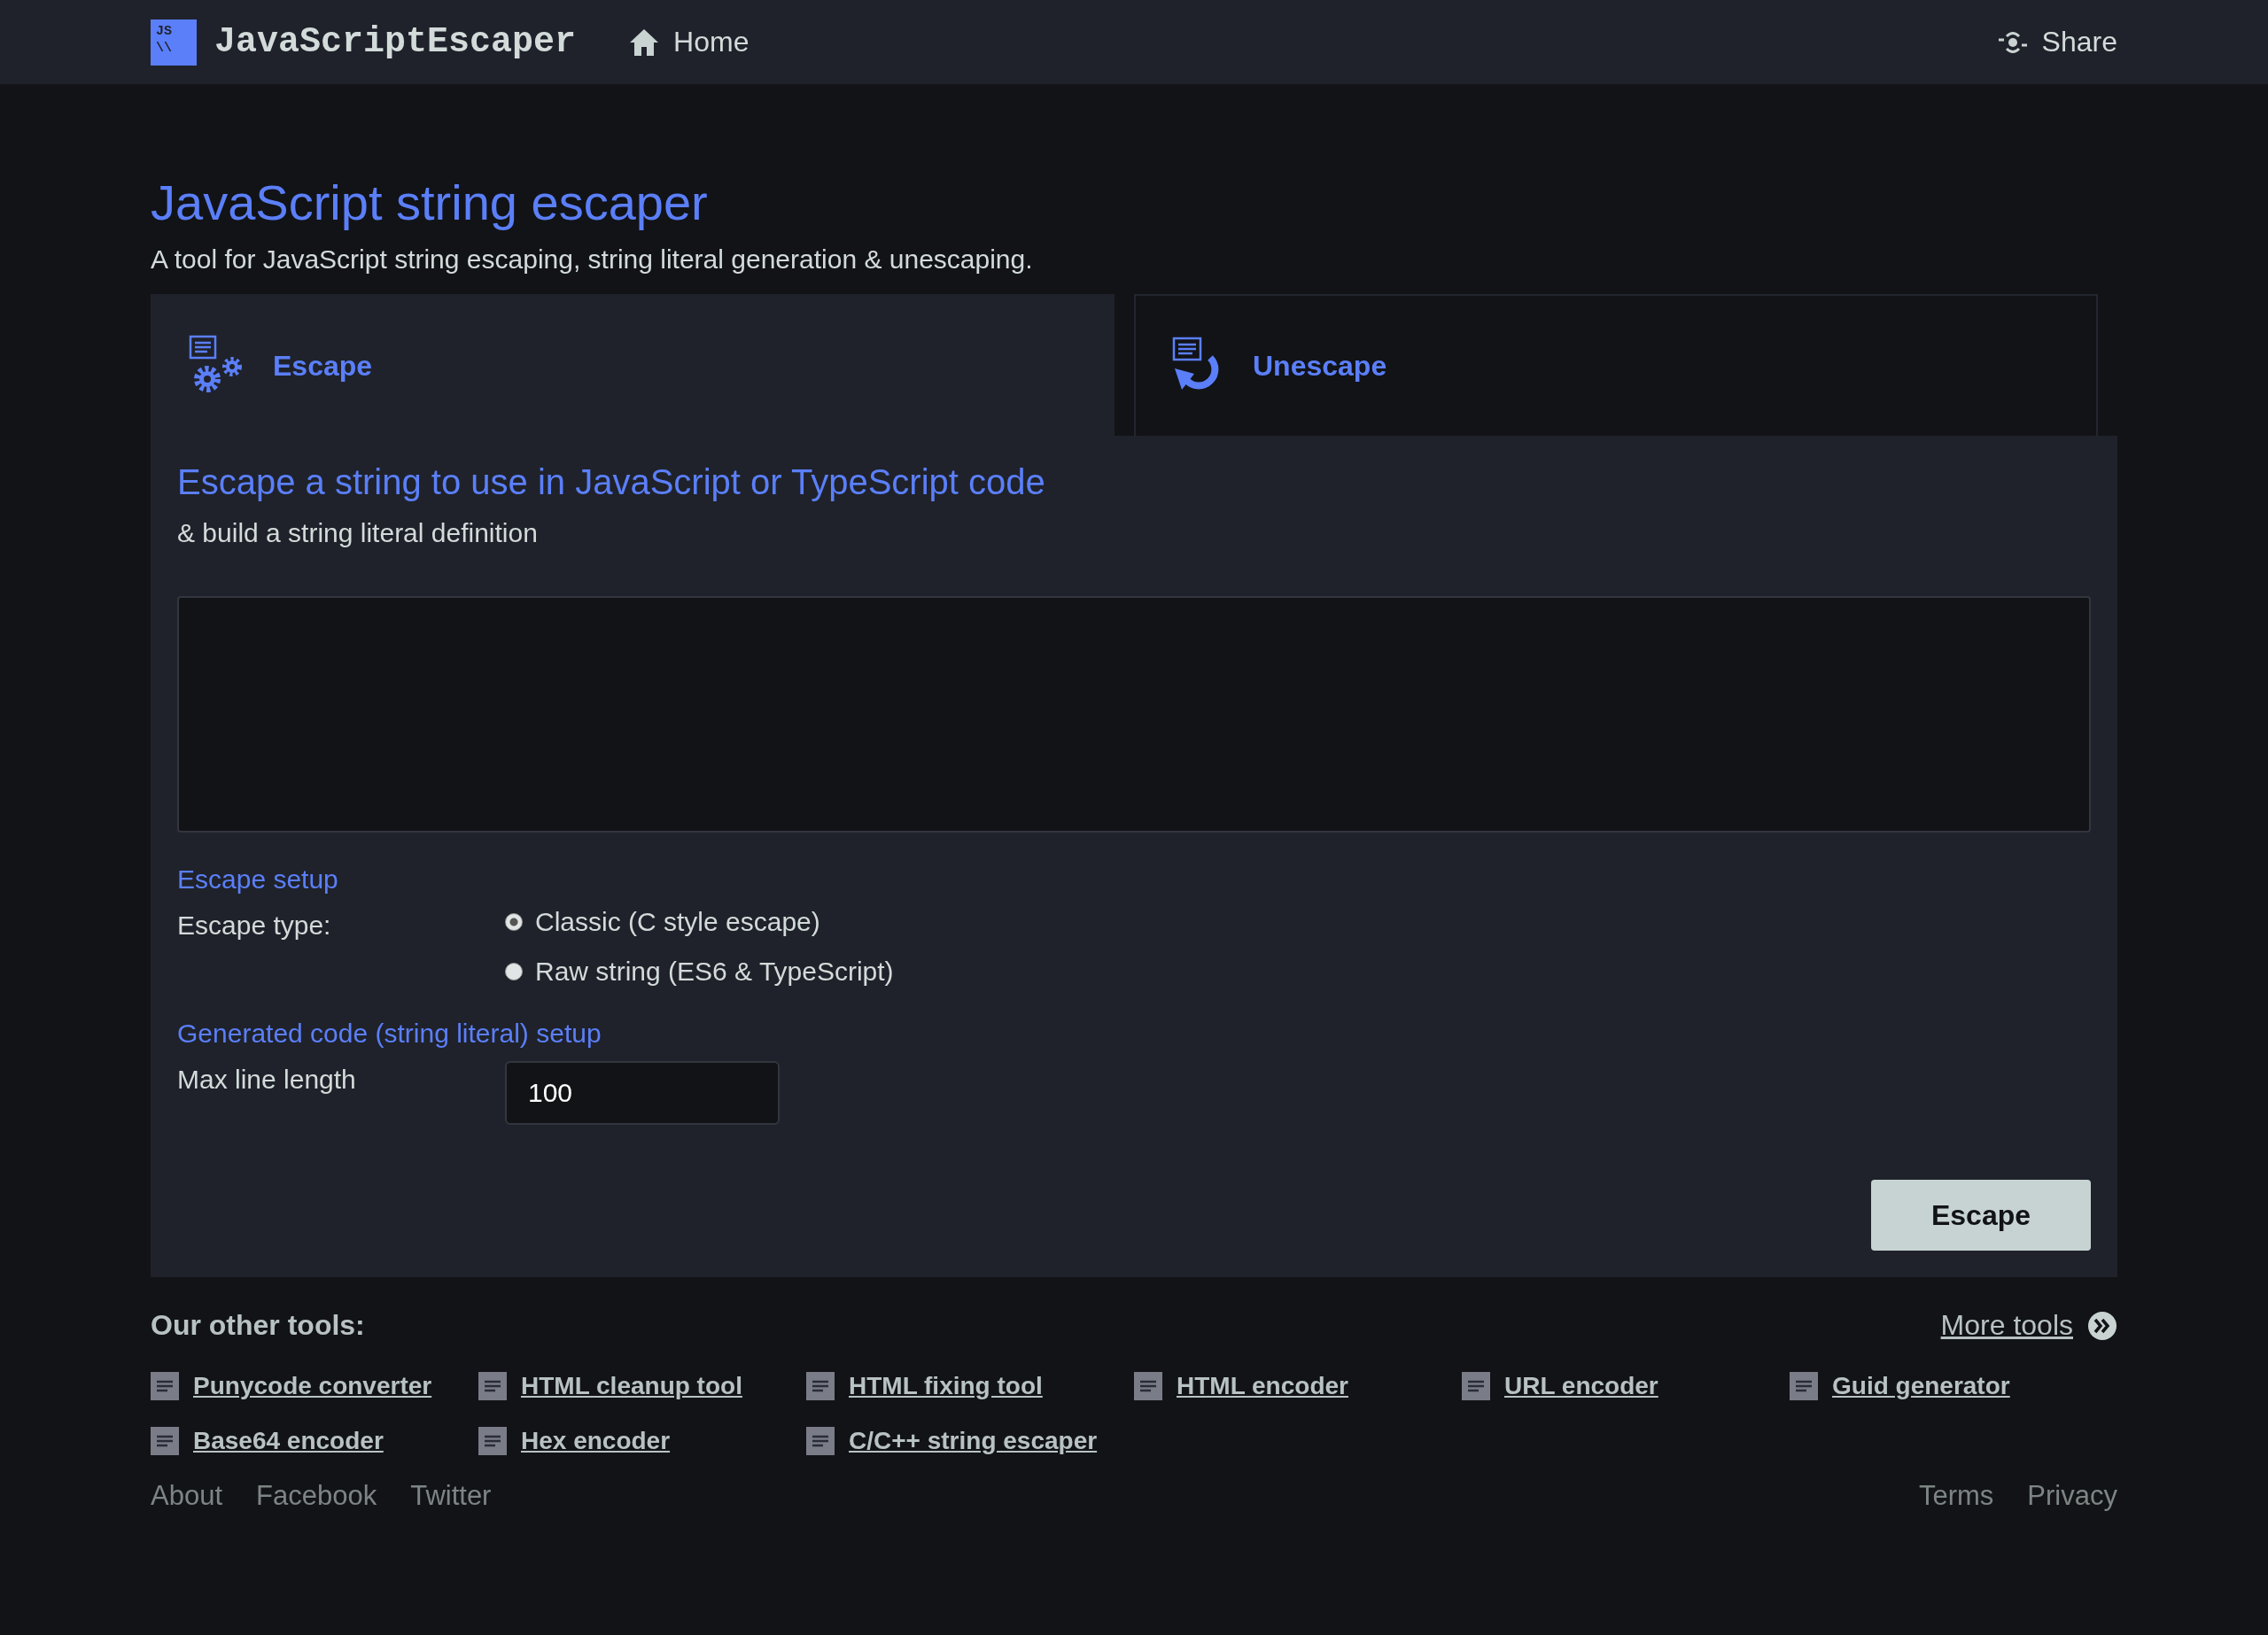  I want to click on tool-link: URL encoder, so click(1581, 1386).